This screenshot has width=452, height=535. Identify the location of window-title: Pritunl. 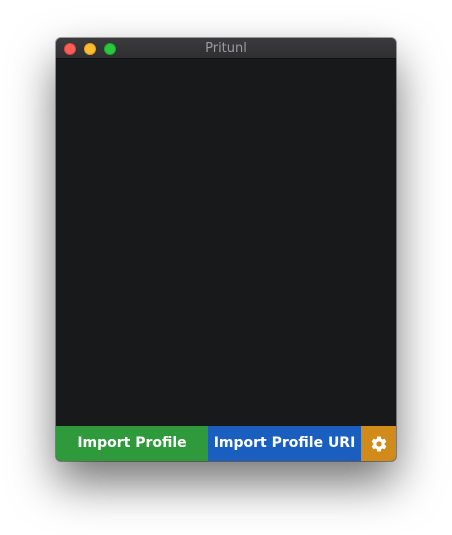
(226, 48).